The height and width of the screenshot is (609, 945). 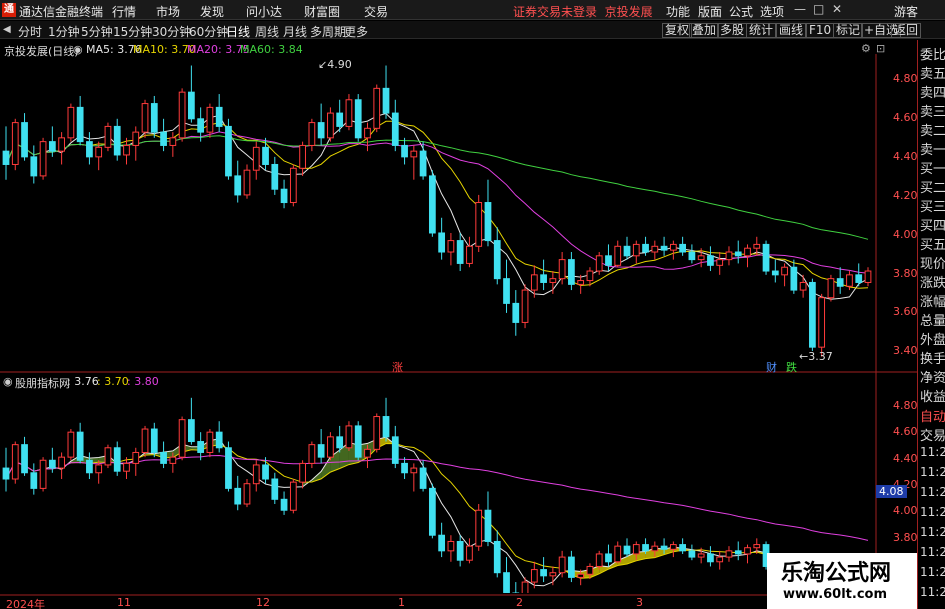 What do you see at coordinates (7, 29) in the screenshot?
I see `collapse-arrow-icon: ◀` at bounding box center [7, 29].